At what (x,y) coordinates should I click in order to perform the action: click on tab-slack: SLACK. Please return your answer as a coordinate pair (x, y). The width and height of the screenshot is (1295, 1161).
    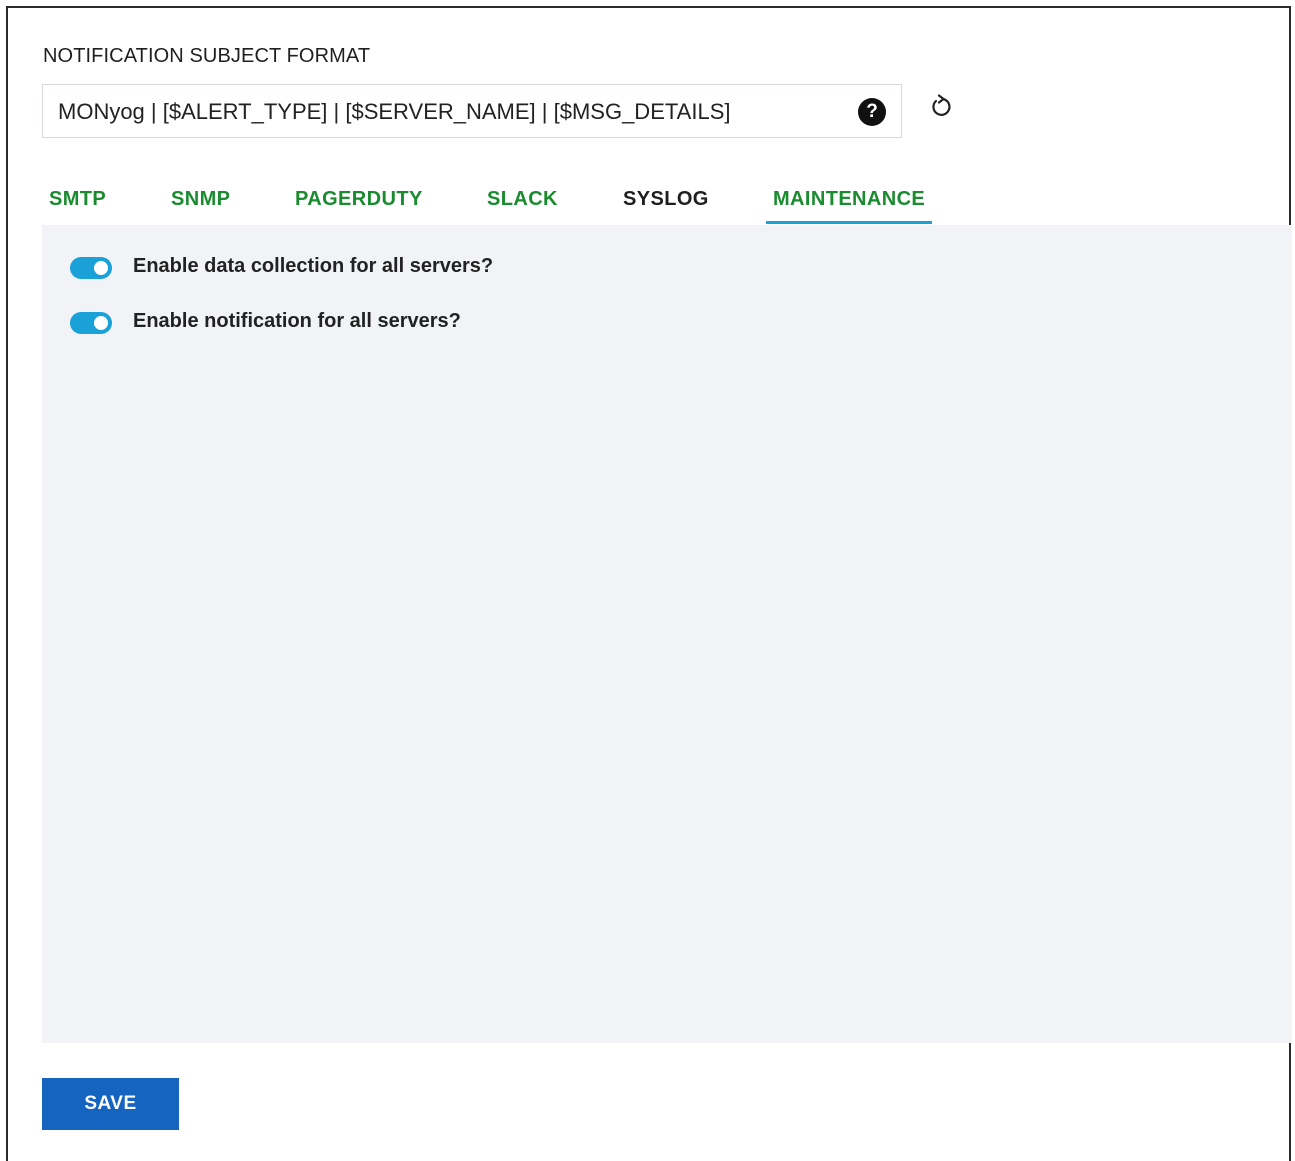
    Looking at the image, I should click on (522, 205).